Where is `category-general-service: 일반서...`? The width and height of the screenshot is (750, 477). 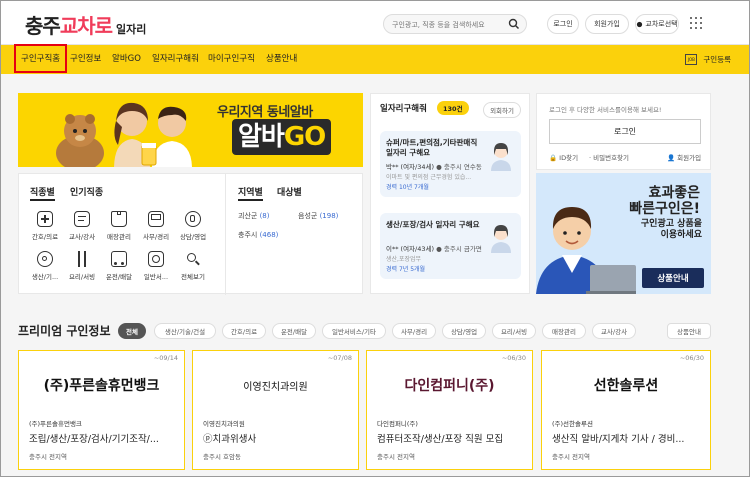 category-general-service: 일반서... is located at coordinates (156, 266).